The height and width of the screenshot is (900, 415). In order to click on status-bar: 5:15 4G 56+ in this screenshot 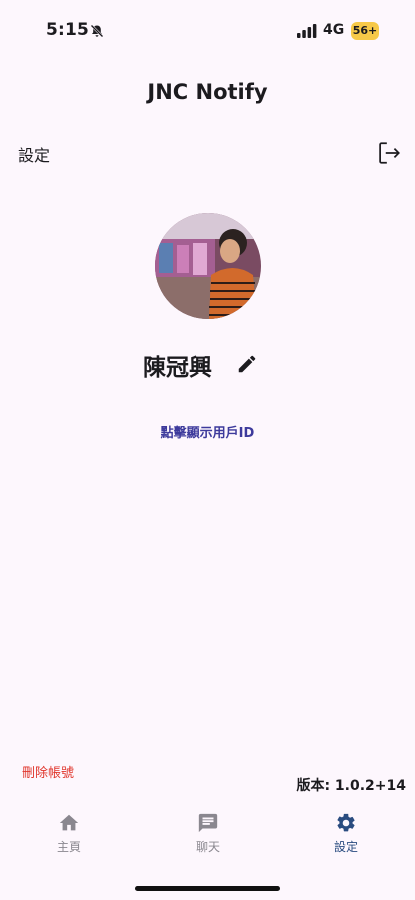, I will do `click(207, 30)`.